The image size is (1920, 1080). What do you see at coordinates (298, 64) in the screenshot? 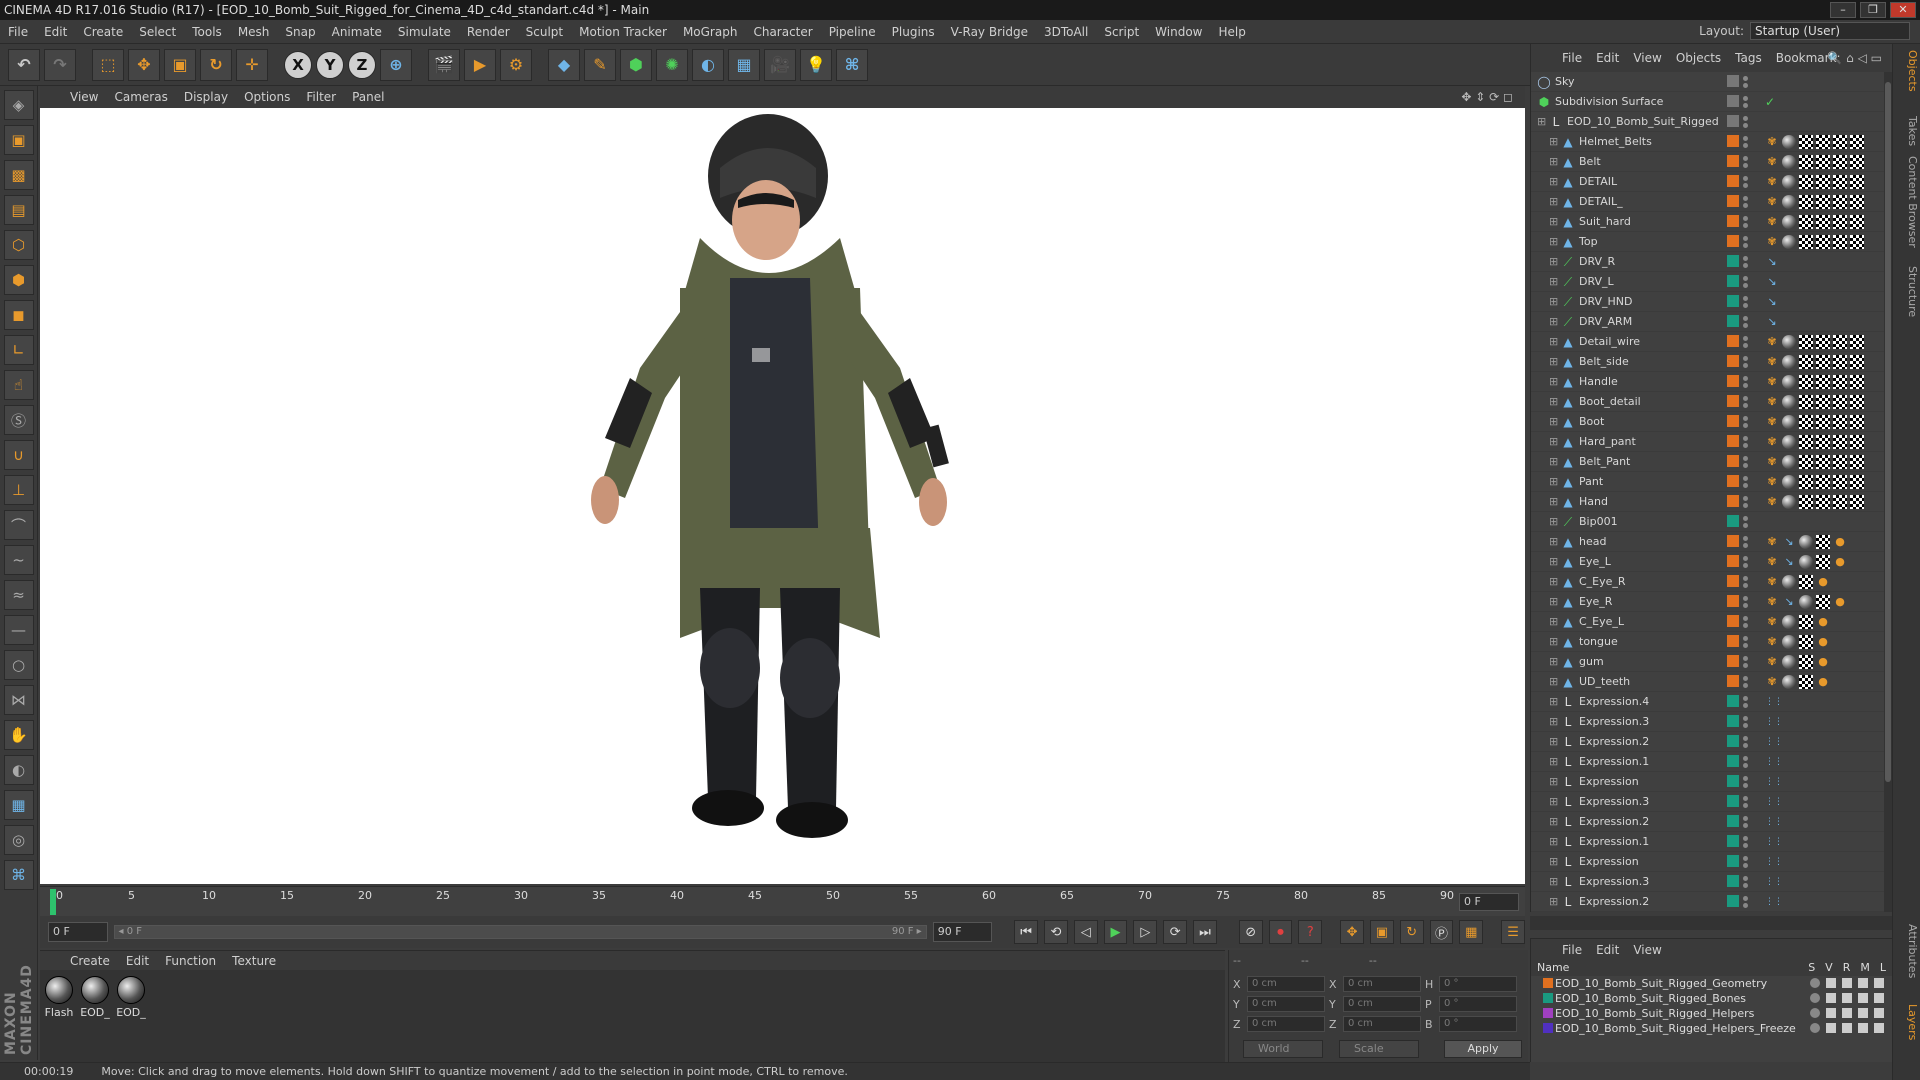
I see `x-axis-icon: X` at bounding box center [298, 64].